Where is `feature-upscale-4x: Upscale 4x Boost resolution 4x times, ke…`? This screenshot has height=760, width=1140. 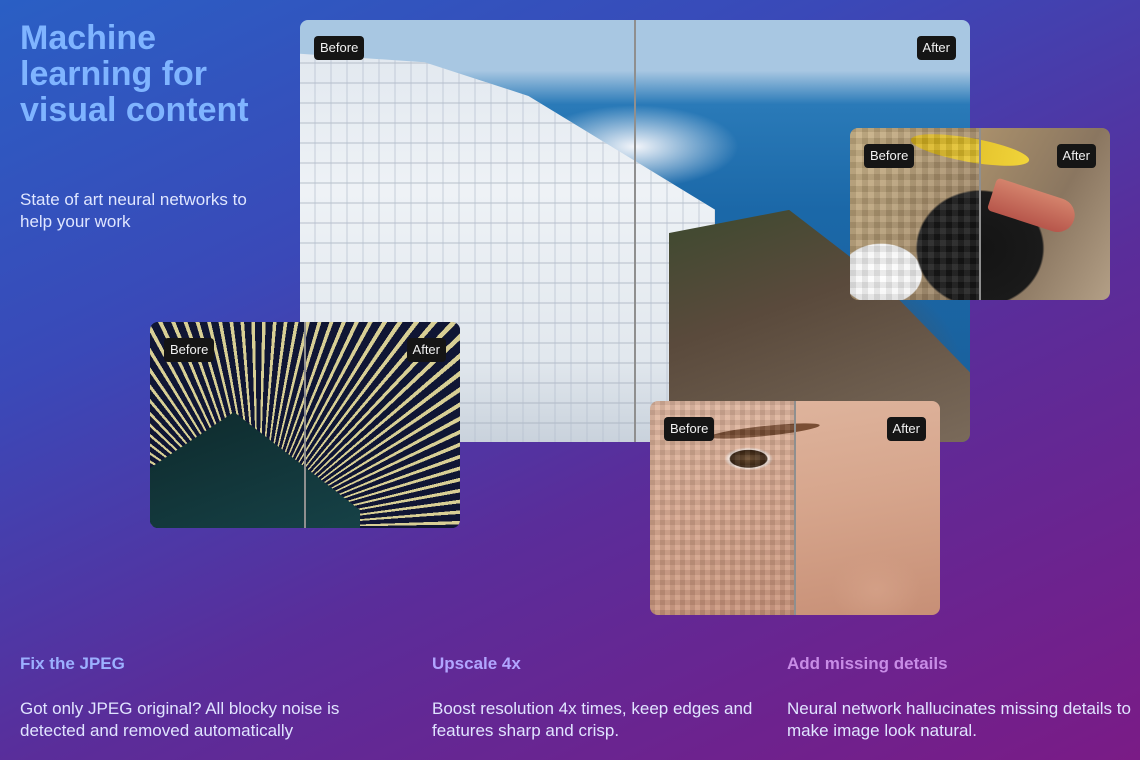 feature-upscale-4x: Upscale 4x Boost resolution 4x times, ke… is located at coordinates (597, 698).